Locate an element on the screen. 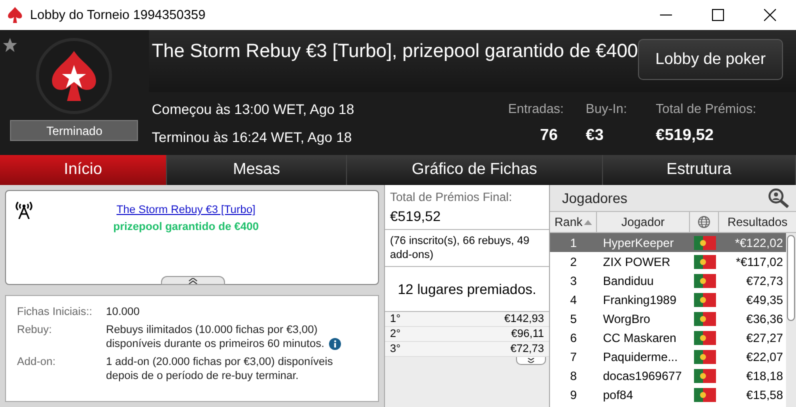  final-prize-amount: €519,52 is located at coordinates (416, 216).